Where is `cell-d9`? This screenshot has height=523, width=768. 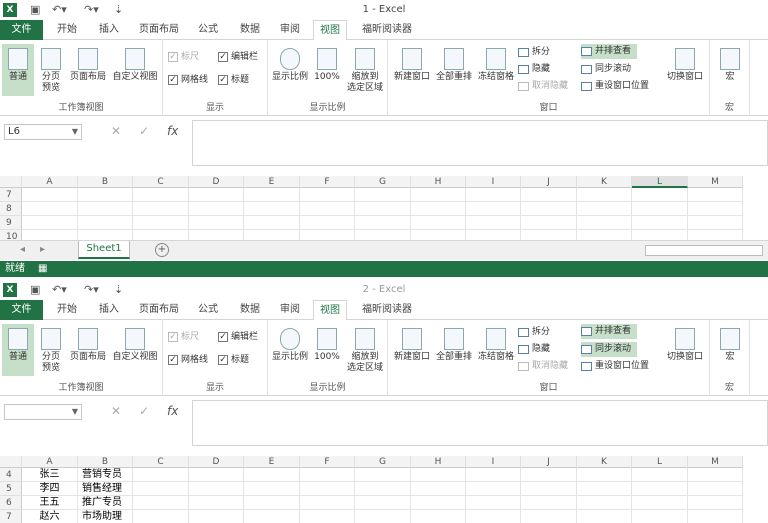
cell-d9 is located at coordinates (216, 223).